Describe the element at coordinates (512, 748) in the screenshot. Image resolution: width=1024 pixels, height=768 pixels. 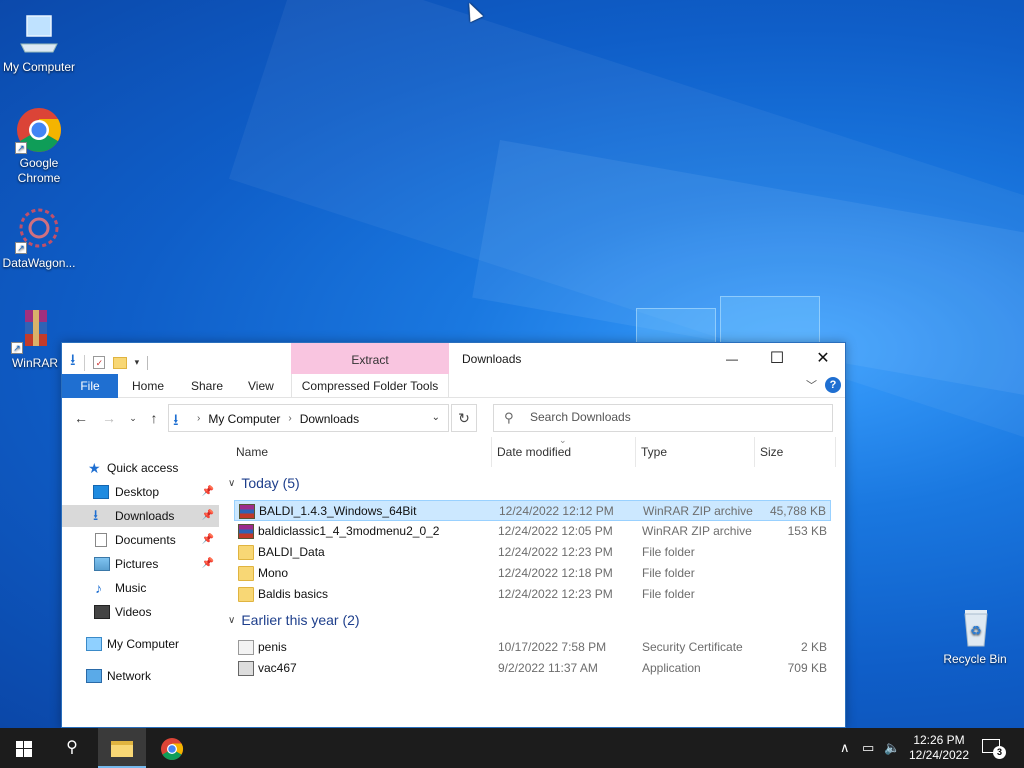
I see `taskbar: ⚲ ∧ ▭ 🔈 12:26 PM 12/24/2022 3` at that location.